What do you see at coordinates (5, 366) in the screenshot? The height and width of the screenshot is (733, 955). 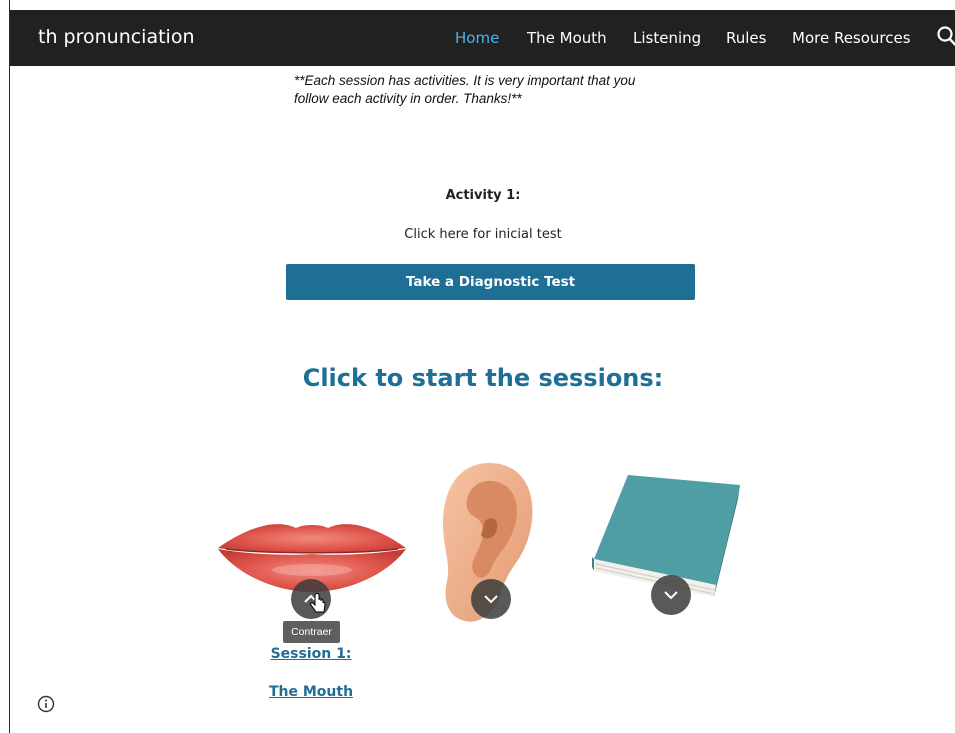 I see `window-left-edge` at bounding box center [5, 366].